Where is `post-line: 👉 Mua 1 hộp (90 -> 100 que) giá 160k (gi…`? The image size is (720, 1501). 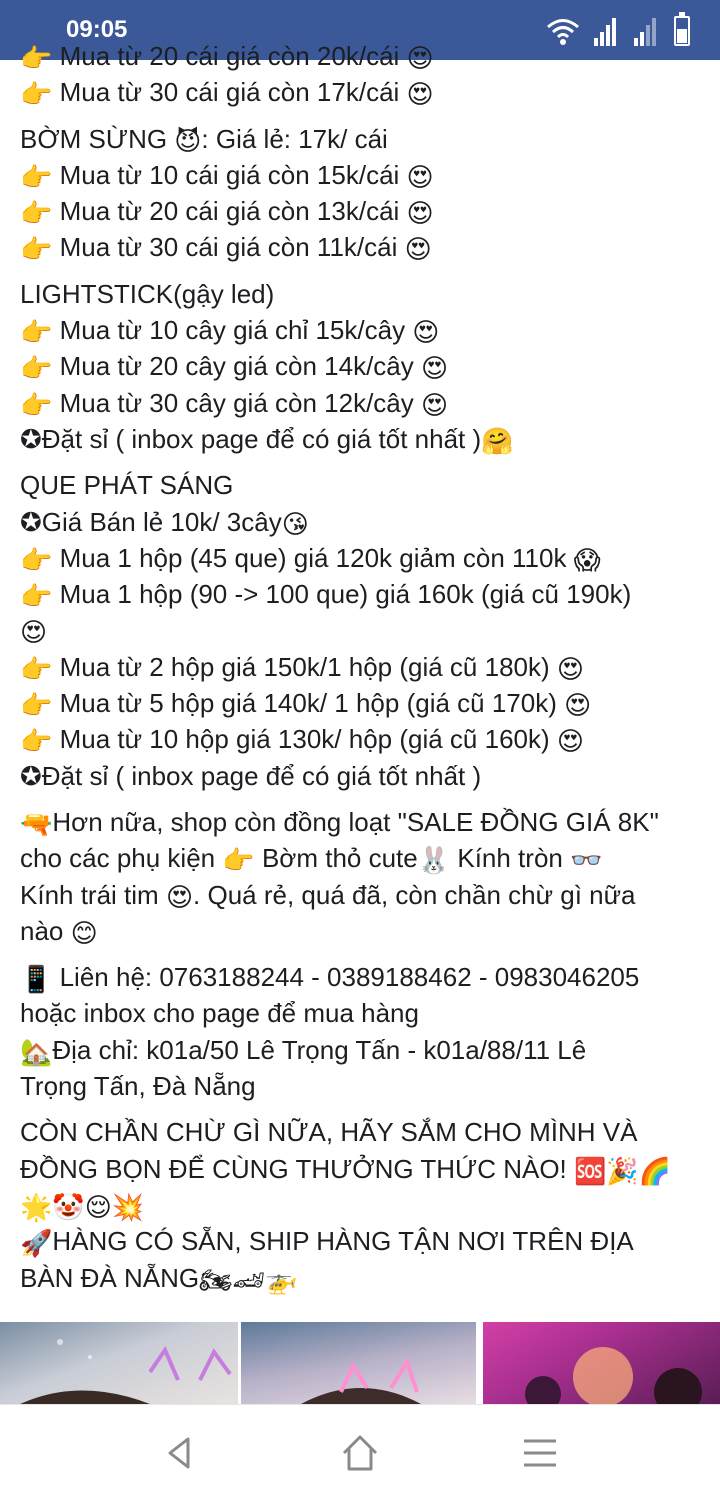 post-line: 👉 Mua 1 hộp (90 -> 100 que) giá 160k (gi… is located at coordinates (365, 594).